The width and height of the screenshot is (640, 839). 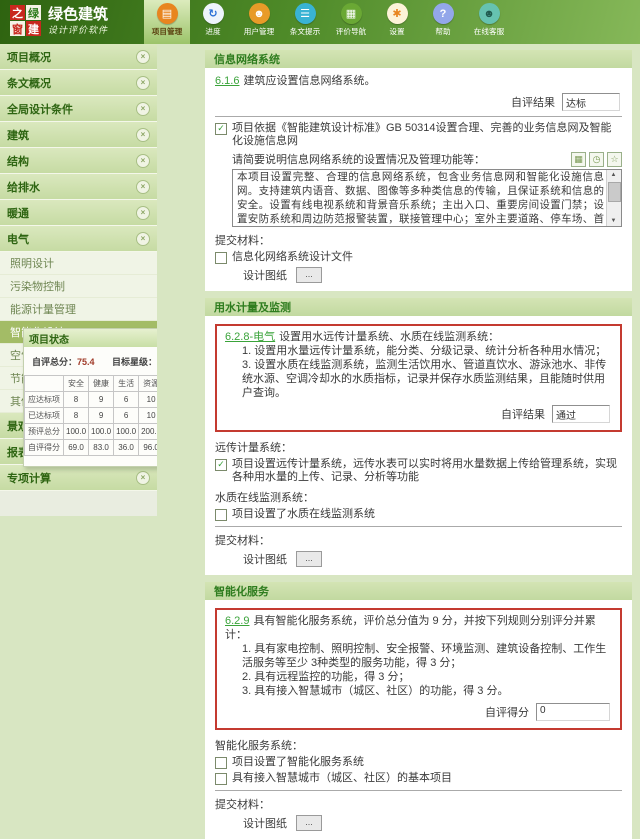 I want to click on users-icon: ☻, so click(x=259, y=13).